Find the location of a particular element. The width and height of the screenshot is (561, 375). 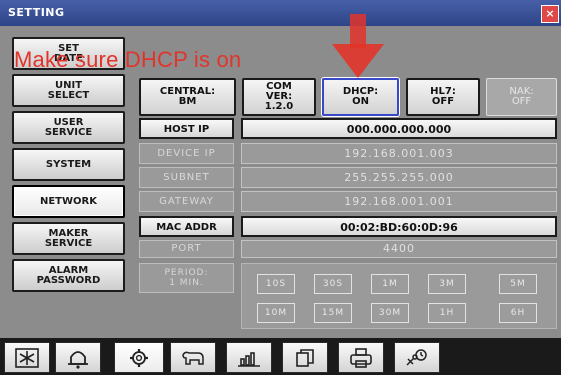

hl7-label: HL7: OFF is located at coordinates (443, 96).